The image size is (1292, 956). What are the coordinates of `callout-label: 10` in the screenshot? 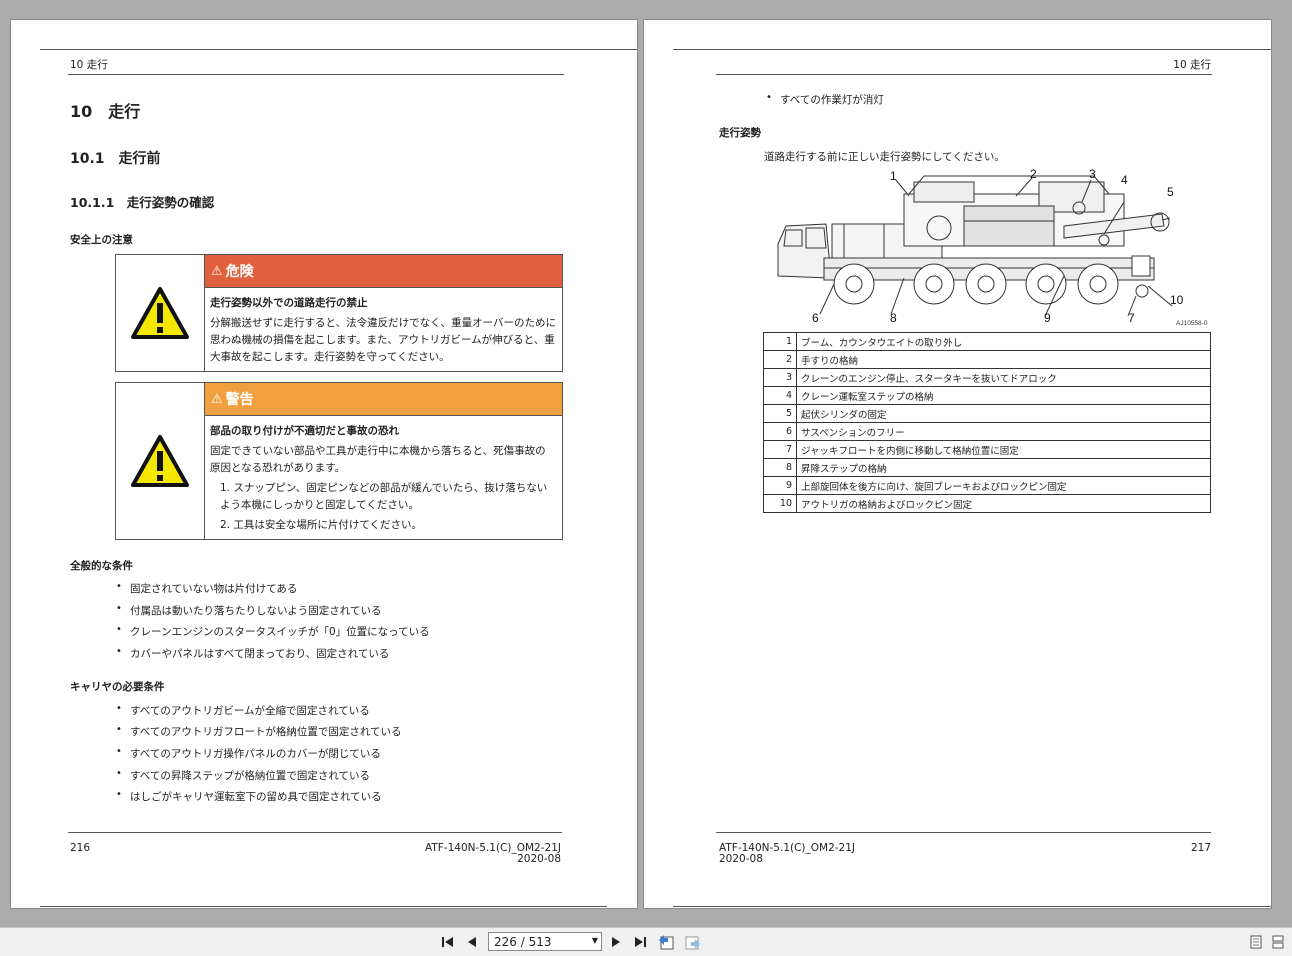 It's located at (1177, 300).